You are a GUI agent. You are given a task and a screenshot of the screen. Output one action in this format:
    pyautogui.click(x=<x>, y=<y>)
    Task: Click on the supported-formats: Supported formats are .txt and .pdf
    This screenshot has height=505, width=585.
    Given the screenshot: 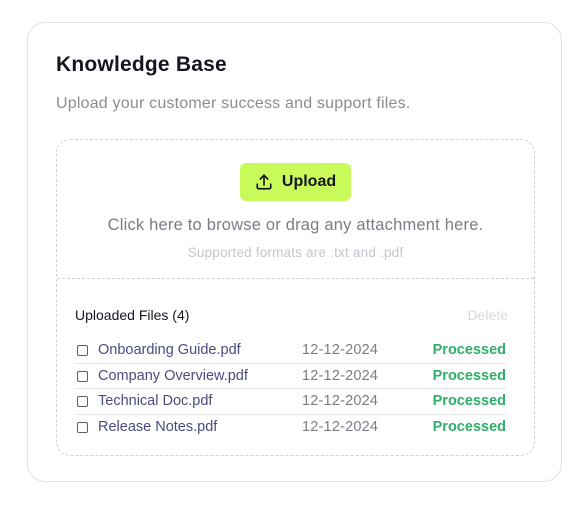 What is the action you would take?
    pyautogui.click(x=295, y=252)
    